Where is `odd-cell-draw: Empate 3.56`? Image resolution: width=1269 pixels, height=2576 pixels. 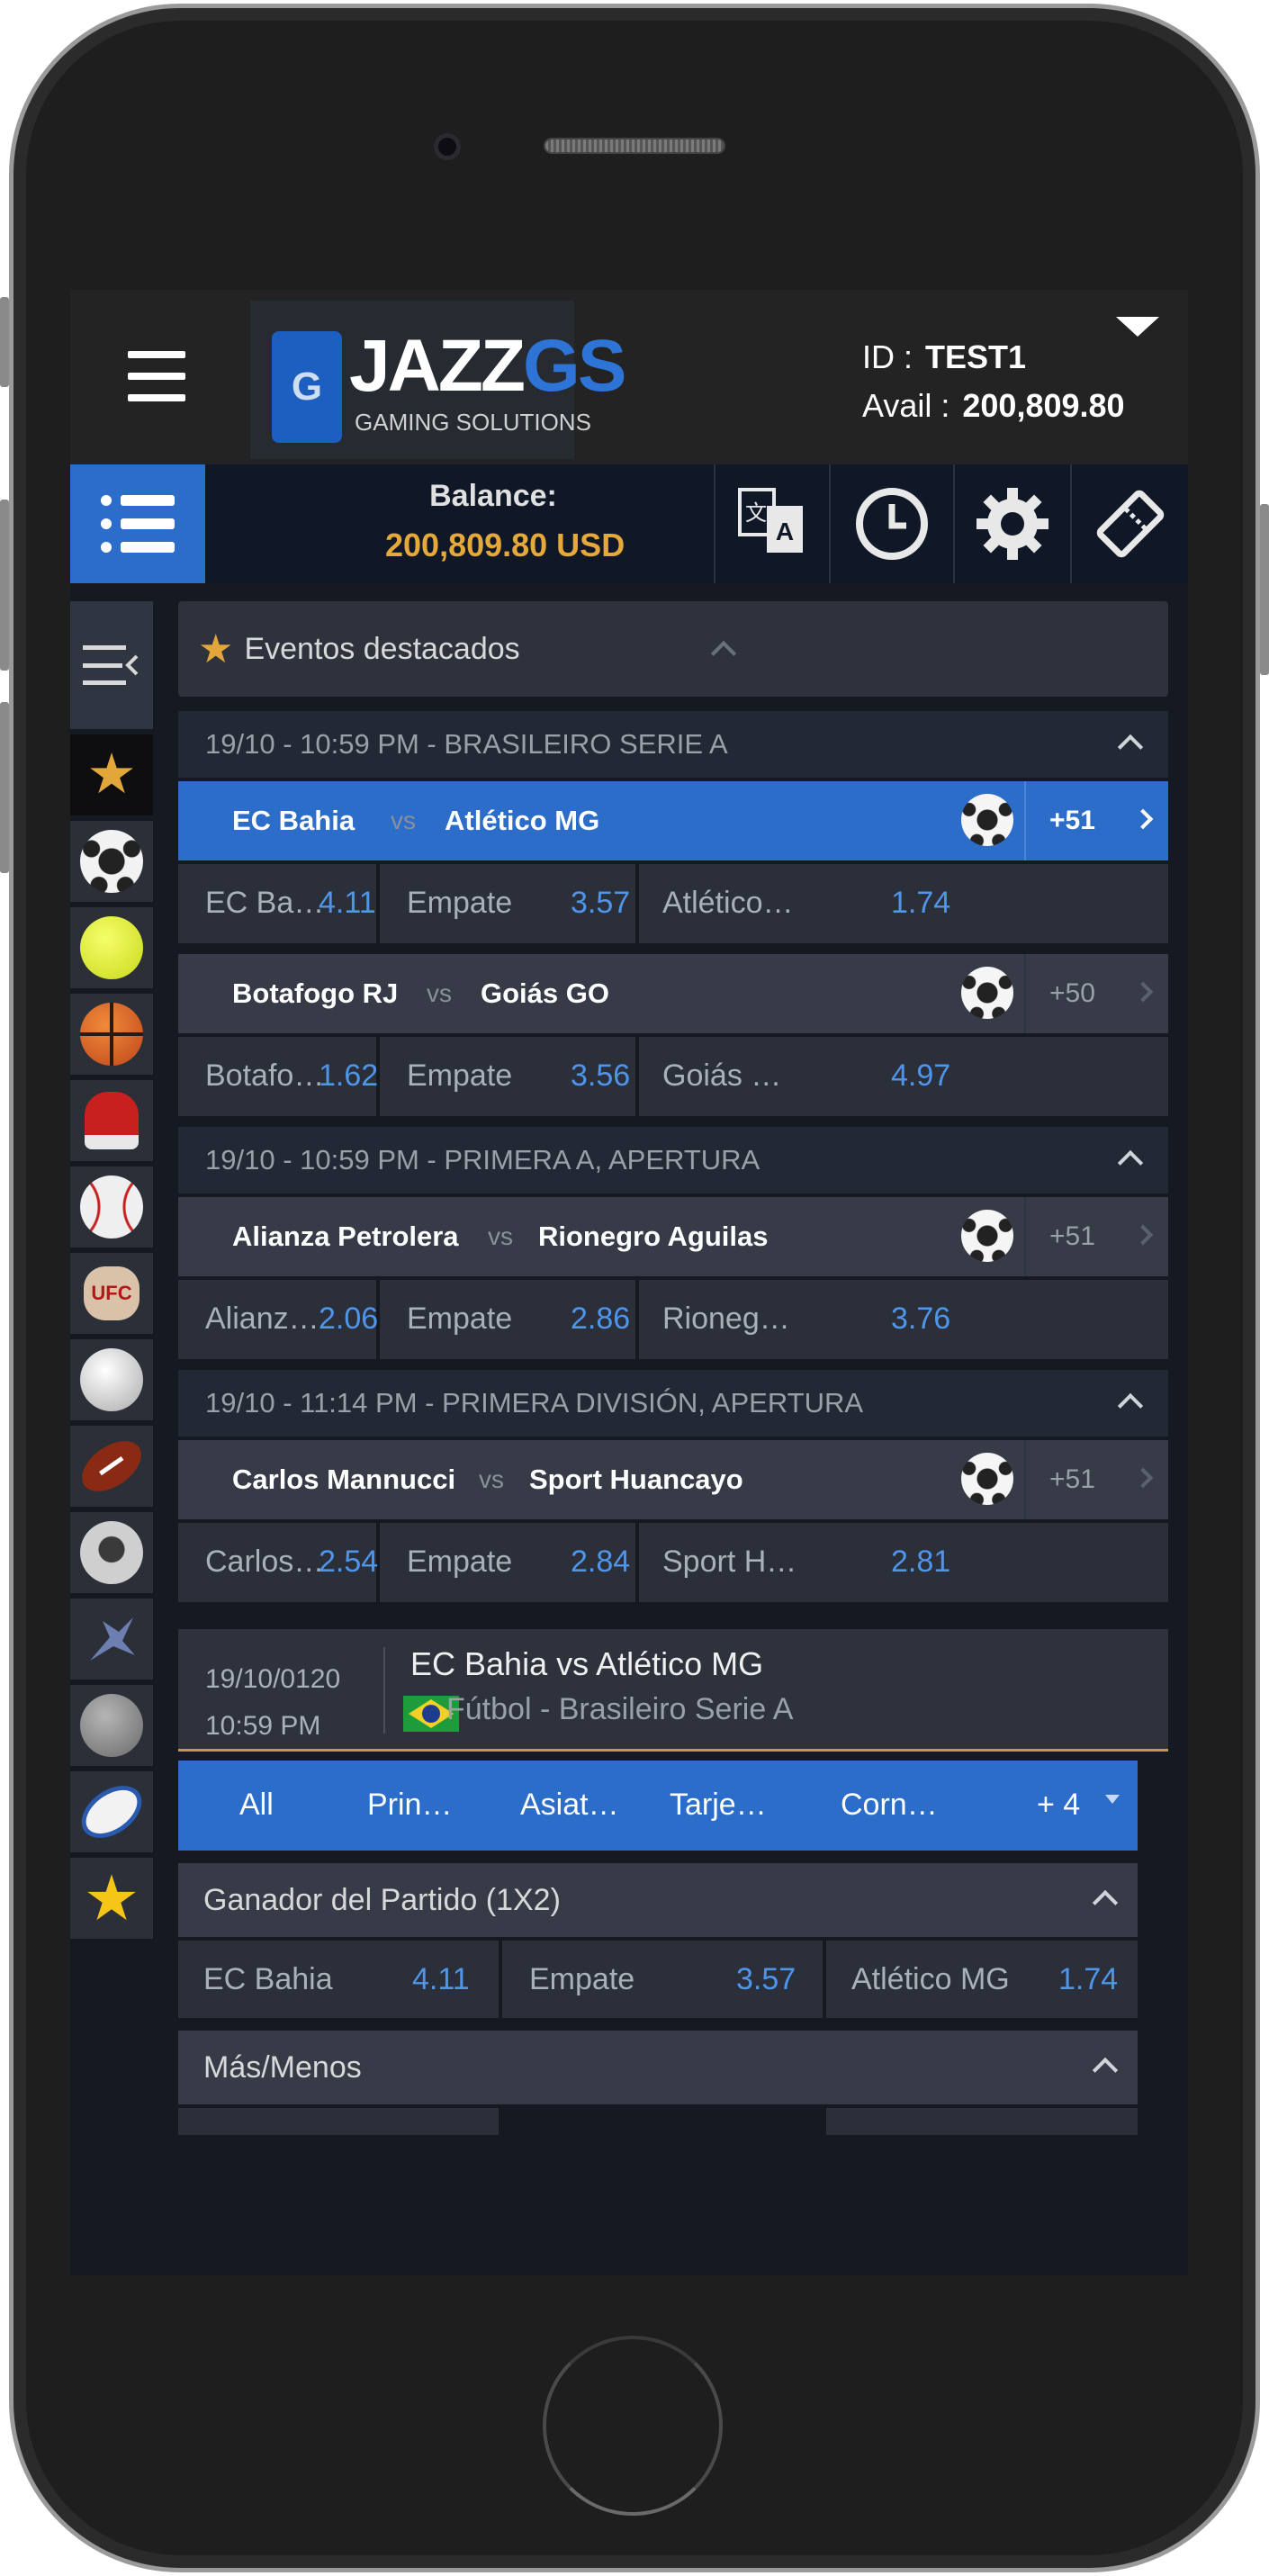 odd-cell-draw: Empate 3.56 is located at coordinates (508, 1076).